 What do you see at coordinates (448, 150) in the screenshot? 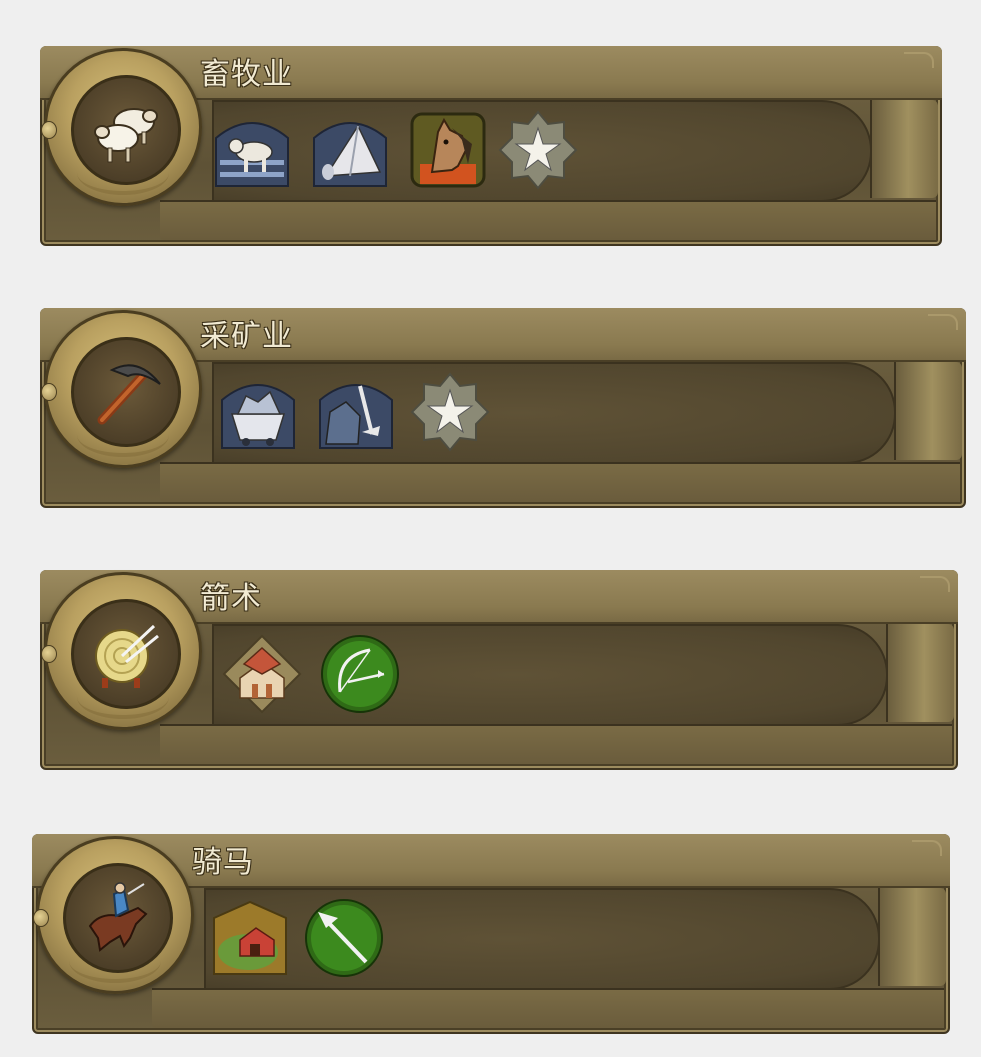
I see `horse-resource-icon` at bounding box center [448, 150].